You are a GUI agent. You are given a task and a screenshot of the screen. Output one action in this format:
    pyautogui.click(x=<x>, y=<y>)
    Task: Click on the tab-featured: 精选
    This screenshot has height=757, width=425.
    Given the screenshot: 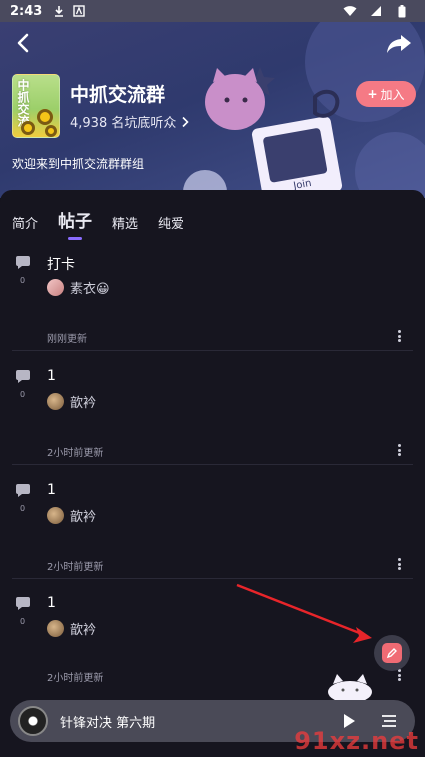 What is the action you would take?
    pyautogui.click(x=125, y=224)
    